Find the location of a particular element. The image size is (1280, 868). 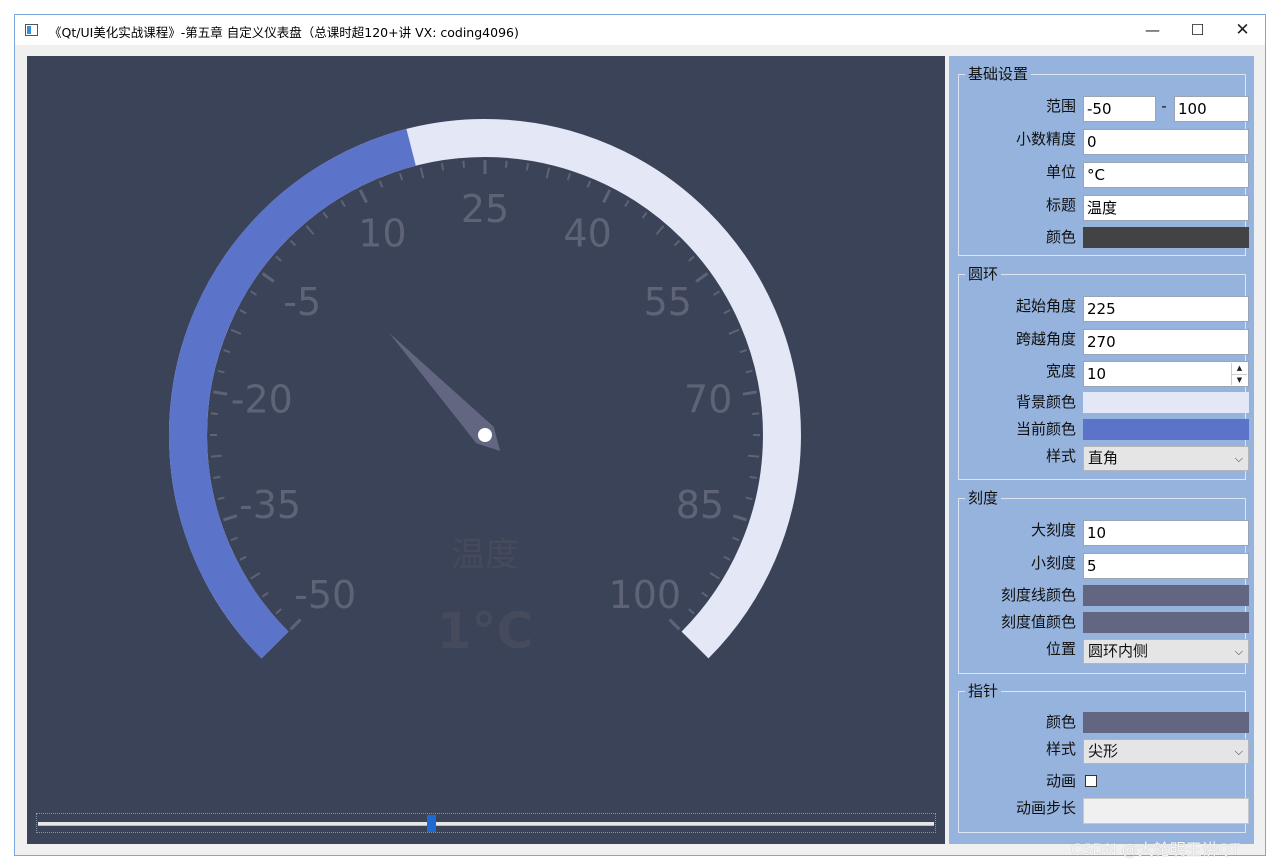

value-slider is located at coordinates (486, 823).